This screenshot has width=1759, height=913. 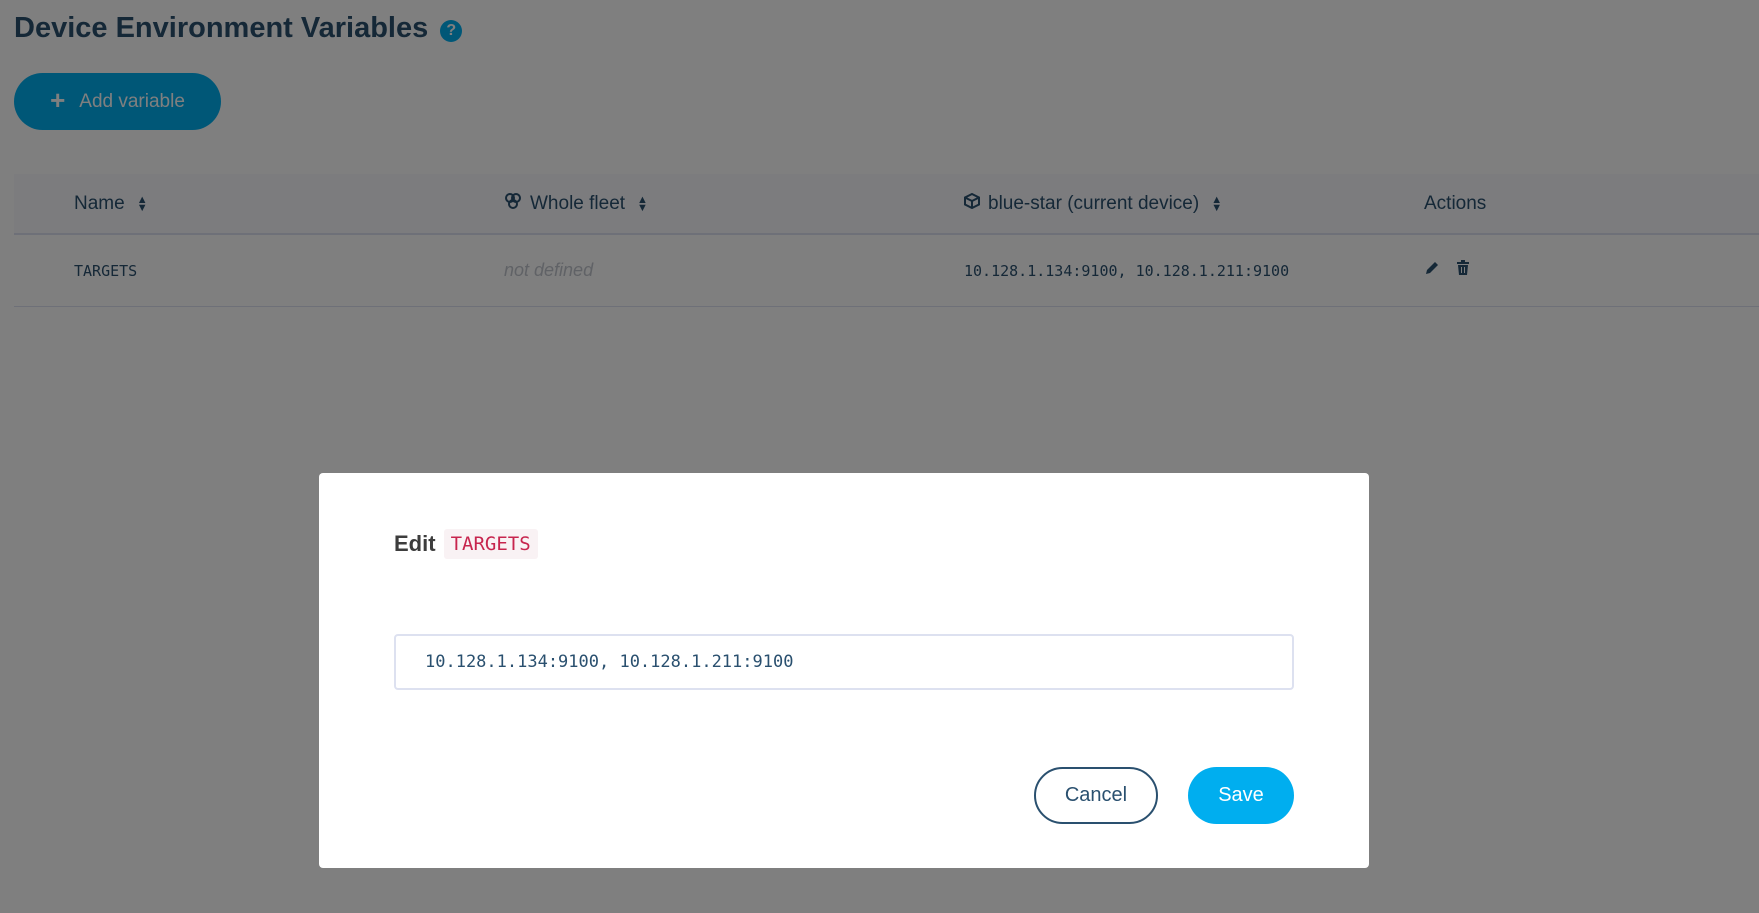 I want to click on variable-name-chip: TARGETS, so click(x=490, y=544).